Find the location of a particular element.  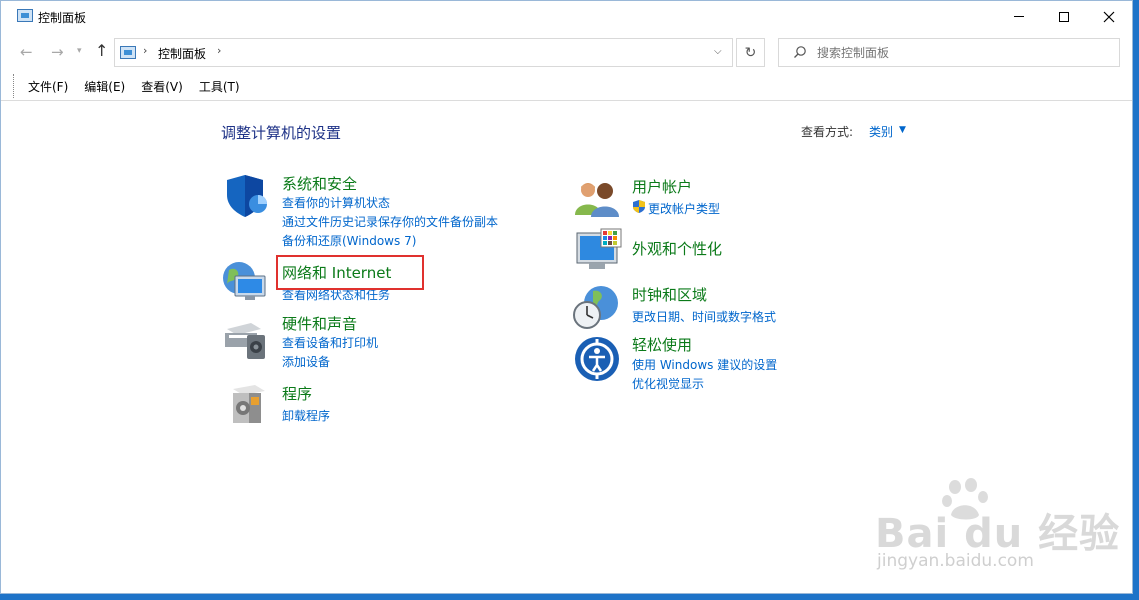

category-user-accounts: 用户帐户 is located at coordinates (662, 186).